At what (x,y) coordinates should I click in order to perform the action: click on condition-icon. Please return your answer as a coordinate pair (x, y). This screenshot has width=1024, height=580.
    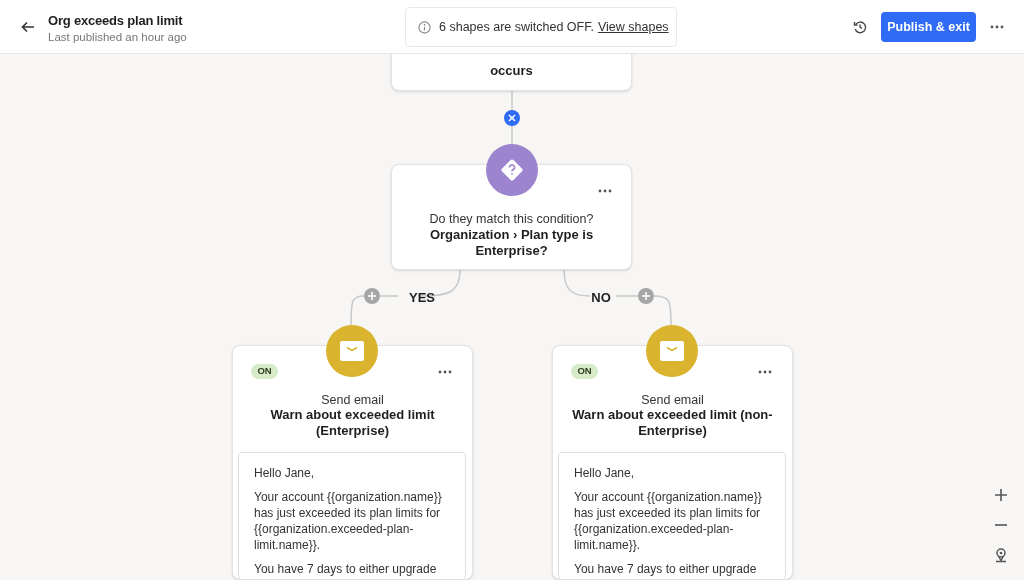
    Looking at the image, I should click on (512, 170).